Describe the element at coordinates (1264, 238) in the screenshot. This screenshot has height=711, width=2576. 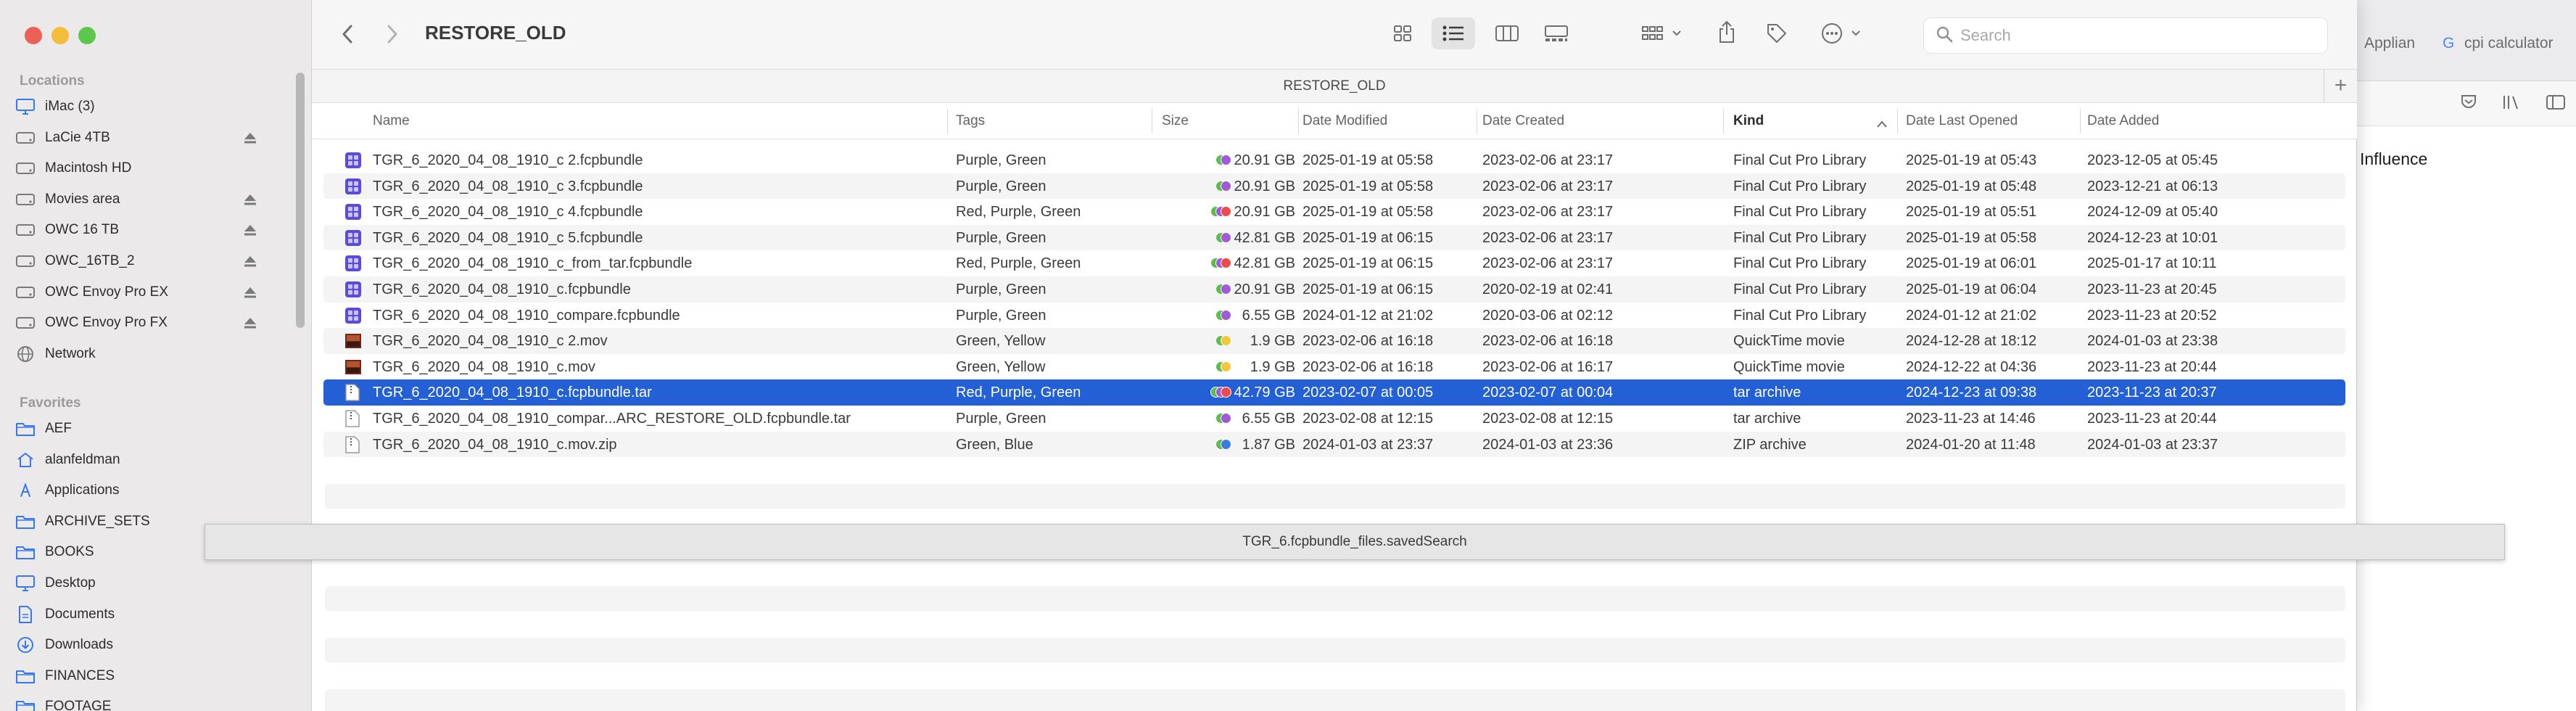
I see `file-size: 42.81 GB` at that location.